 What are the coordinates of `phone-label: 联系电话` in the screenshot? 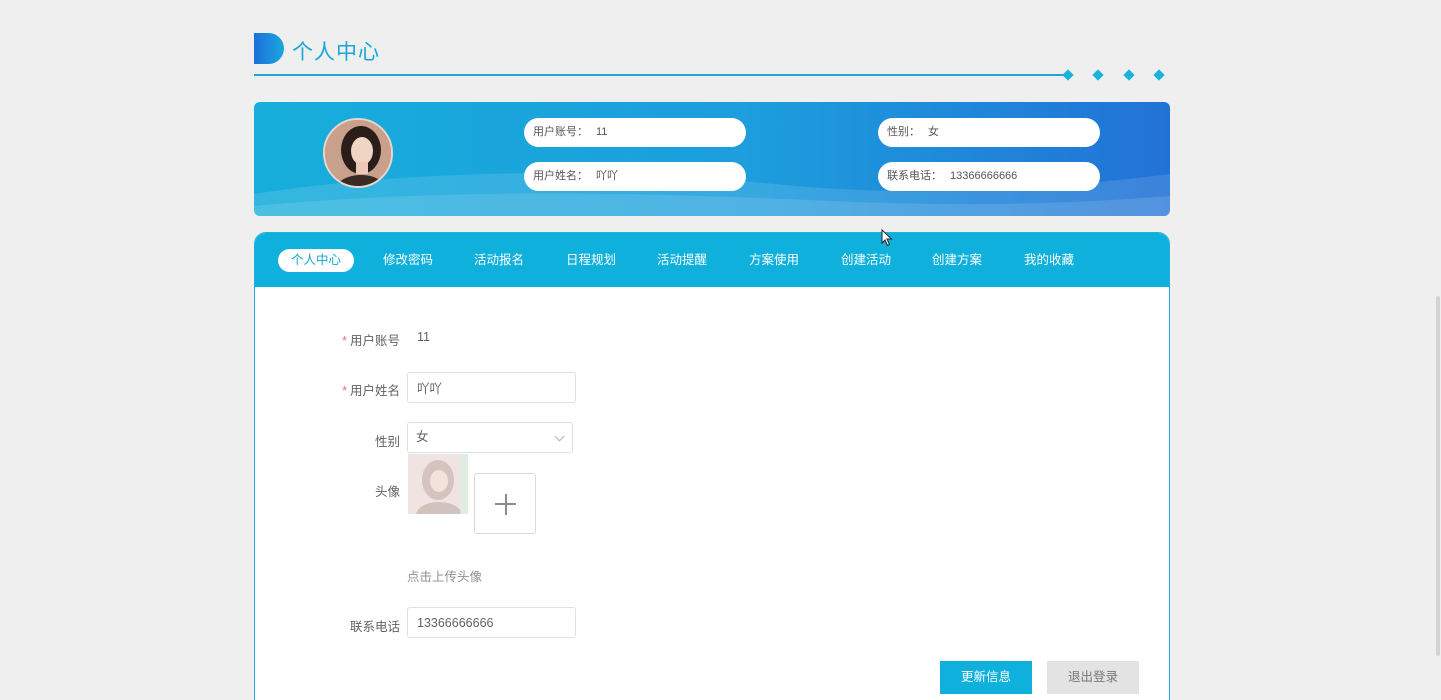 It's located at (374, 627).